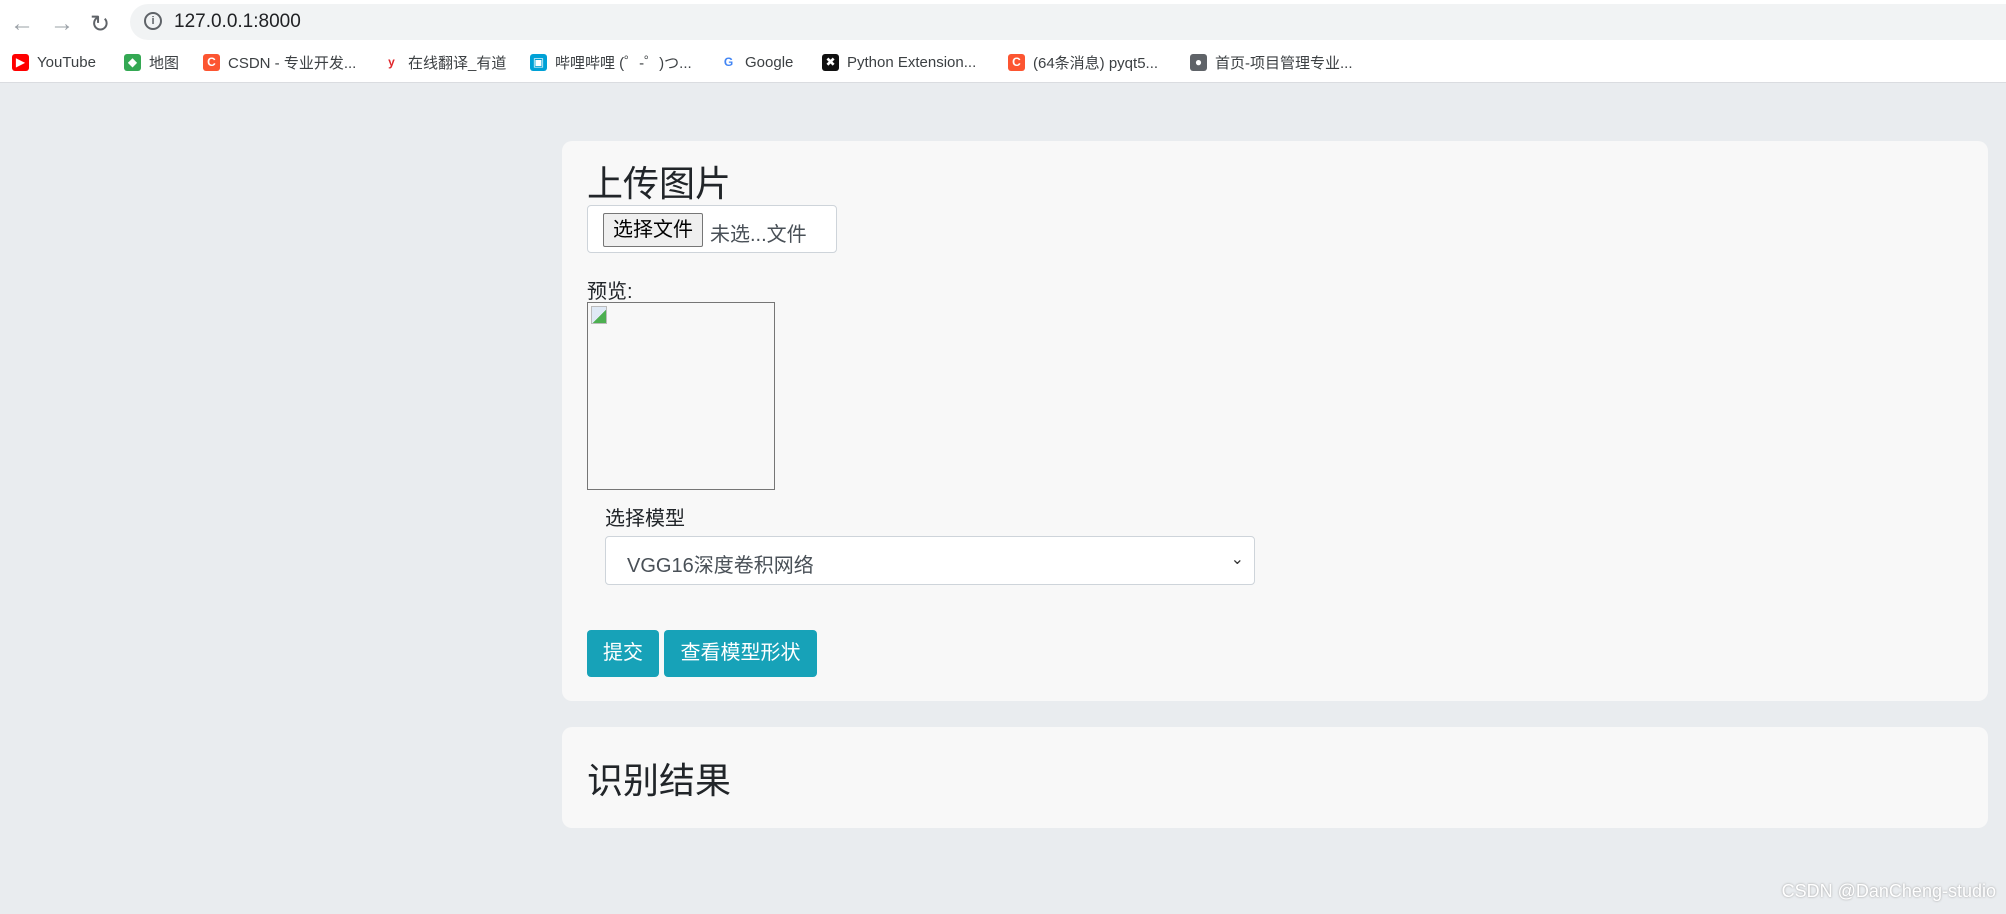 This screenshot has height=914, width=2006. Describe the element at coordinates (100, 24) in the screenshot. I see `reload-icon: ↻` at that location.